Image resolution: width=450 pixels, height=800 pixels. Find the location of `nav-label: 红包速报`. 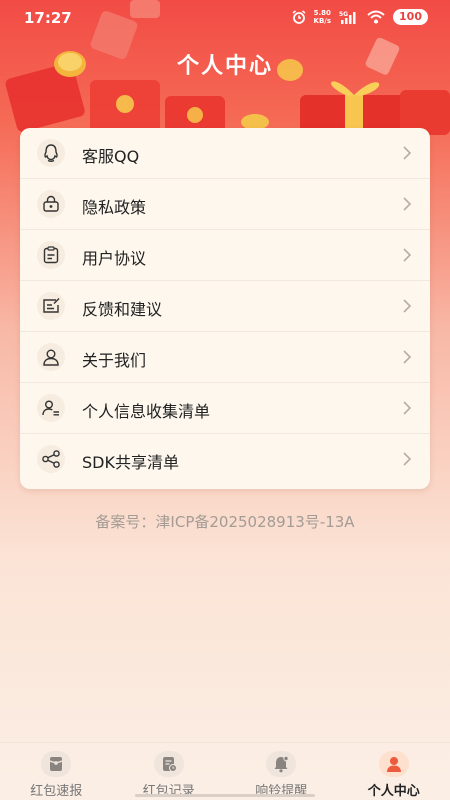

nav-label: 红包速报 is located at coordinates (56, 791).